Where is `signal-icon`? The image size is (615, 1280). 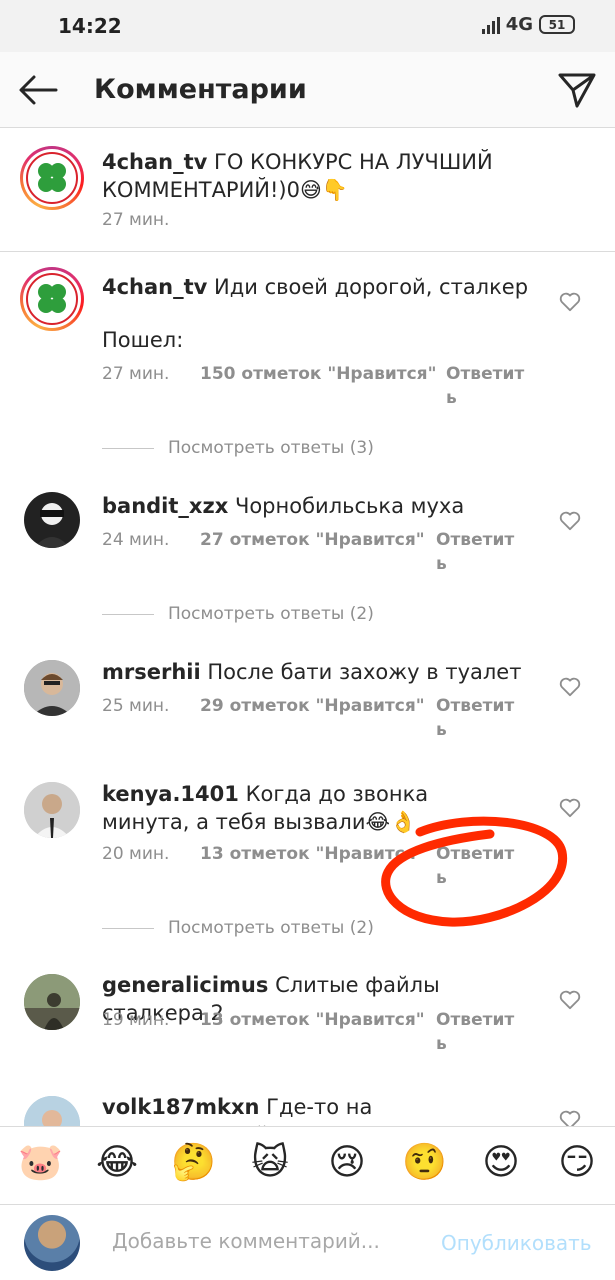 signal-icon is located at coordinates (490, 25).